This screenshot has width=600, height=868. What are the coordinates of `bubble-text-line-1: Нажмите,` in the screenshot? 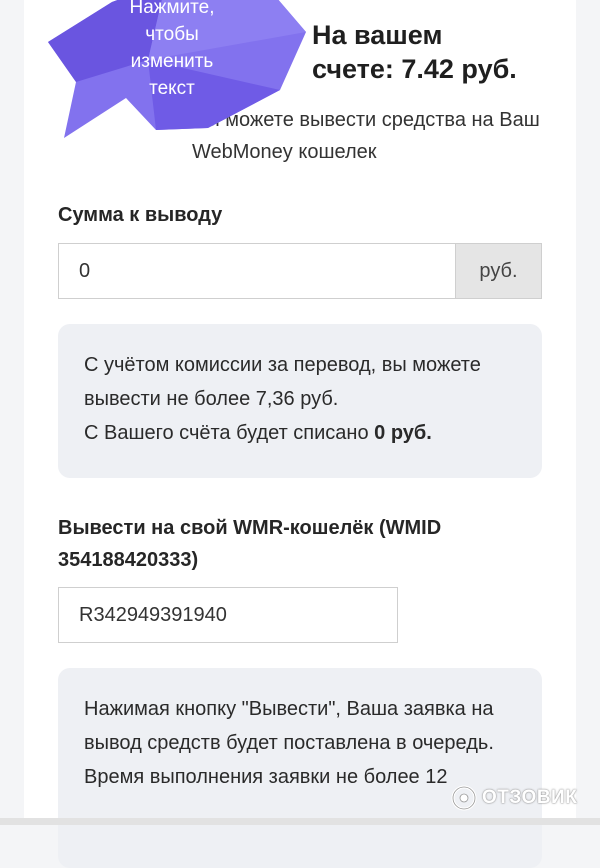 It's located at (172, 9).